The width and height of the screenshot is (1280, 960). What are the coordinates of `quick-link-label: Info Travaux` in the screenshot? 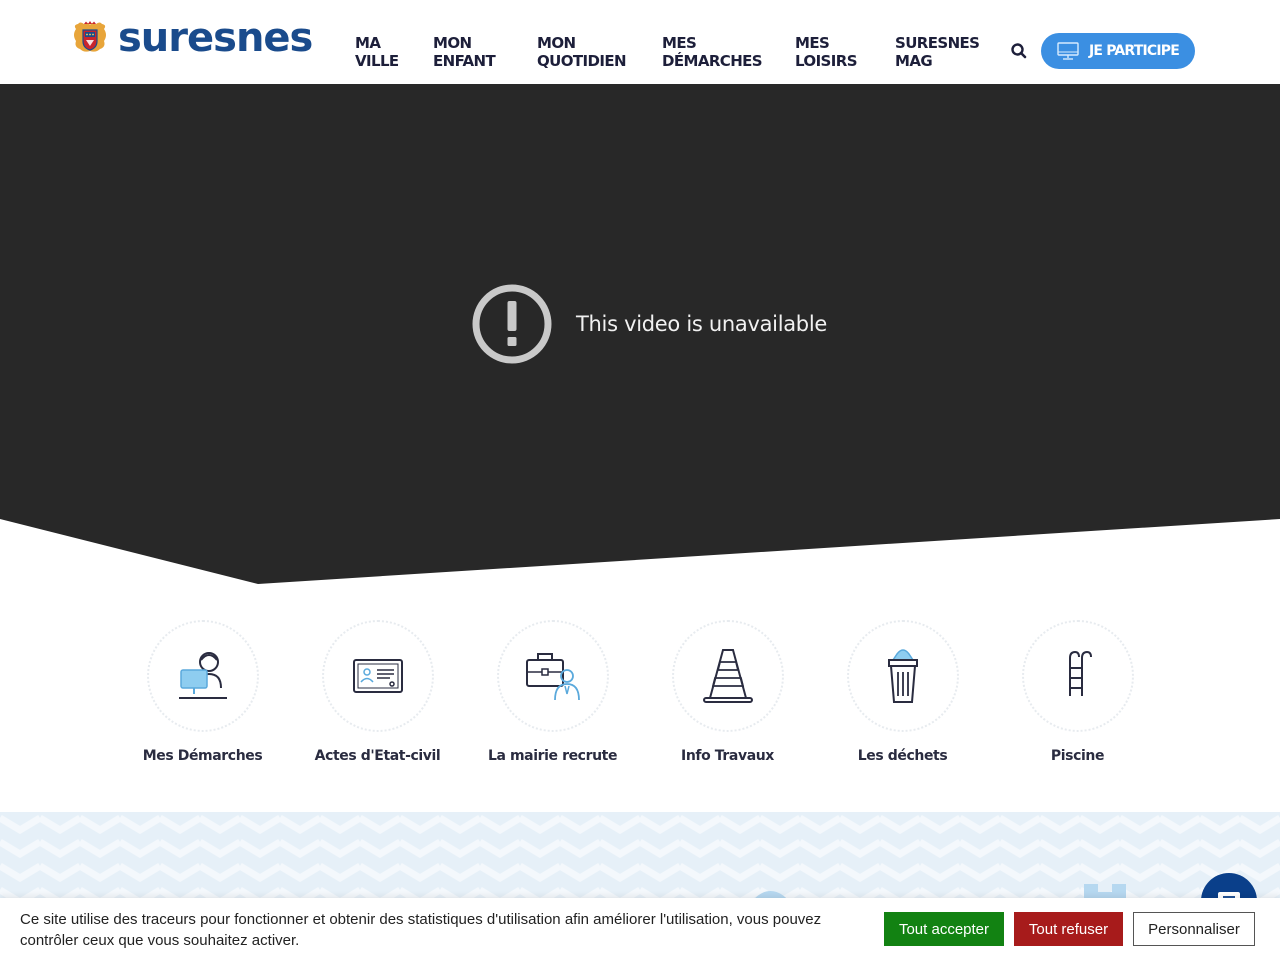 It's located at (727, 756).